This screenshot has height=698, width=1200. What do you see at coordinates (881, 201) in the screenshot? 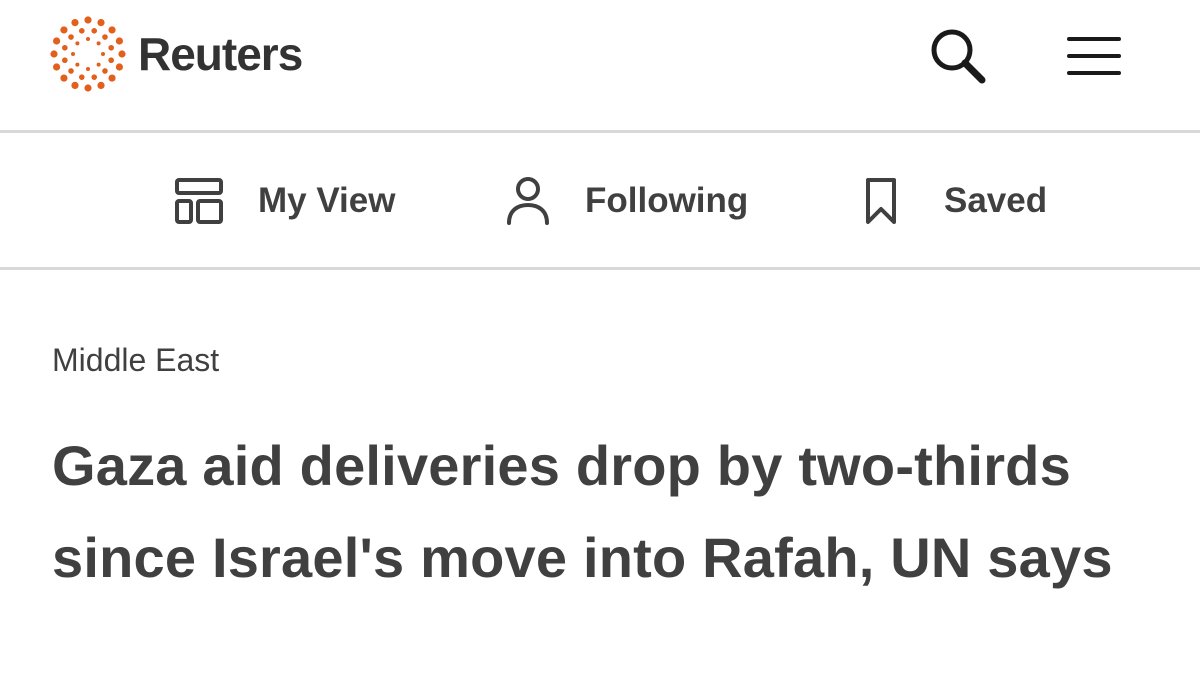
I see `bookmark-icon` at bounding box center [881, 201].